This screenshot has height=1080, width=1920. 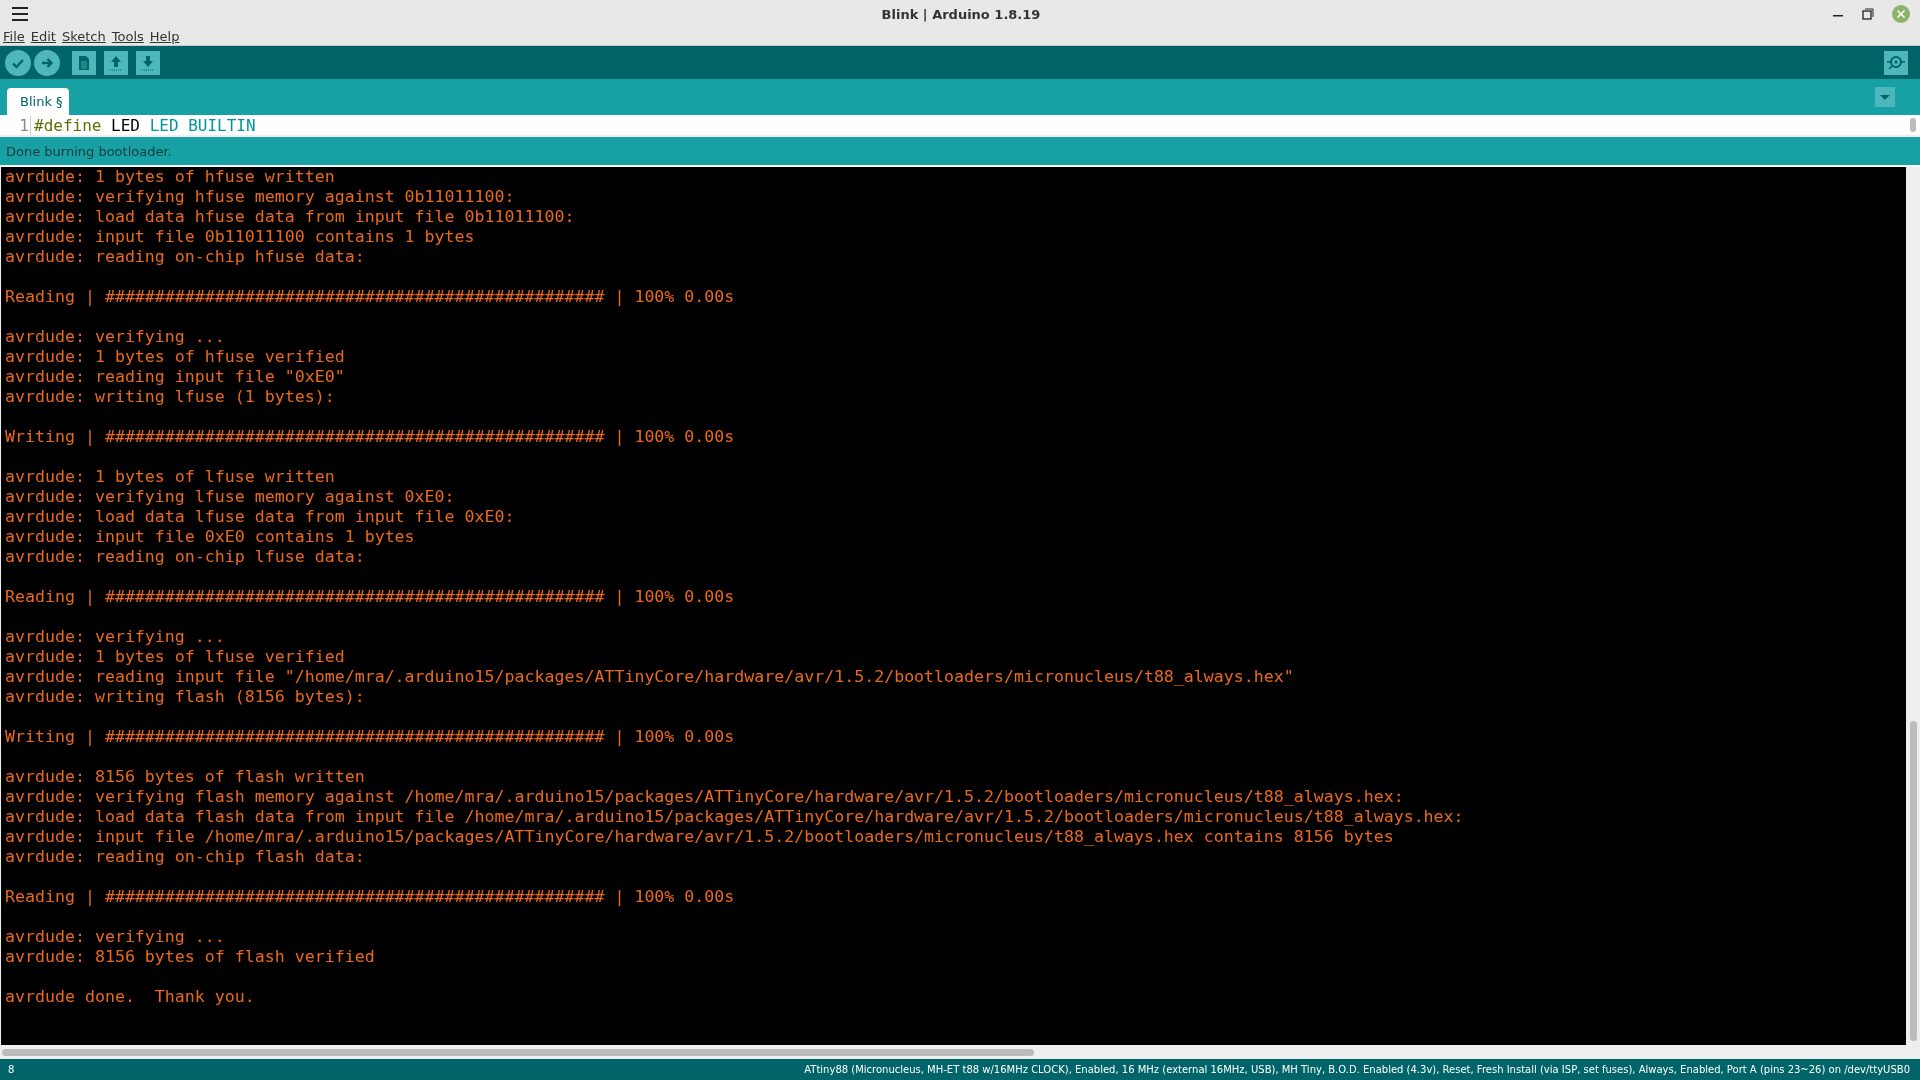 I want to click on console-line: avrdude: reading on-chip flash data:, so click(x=185, y=857).